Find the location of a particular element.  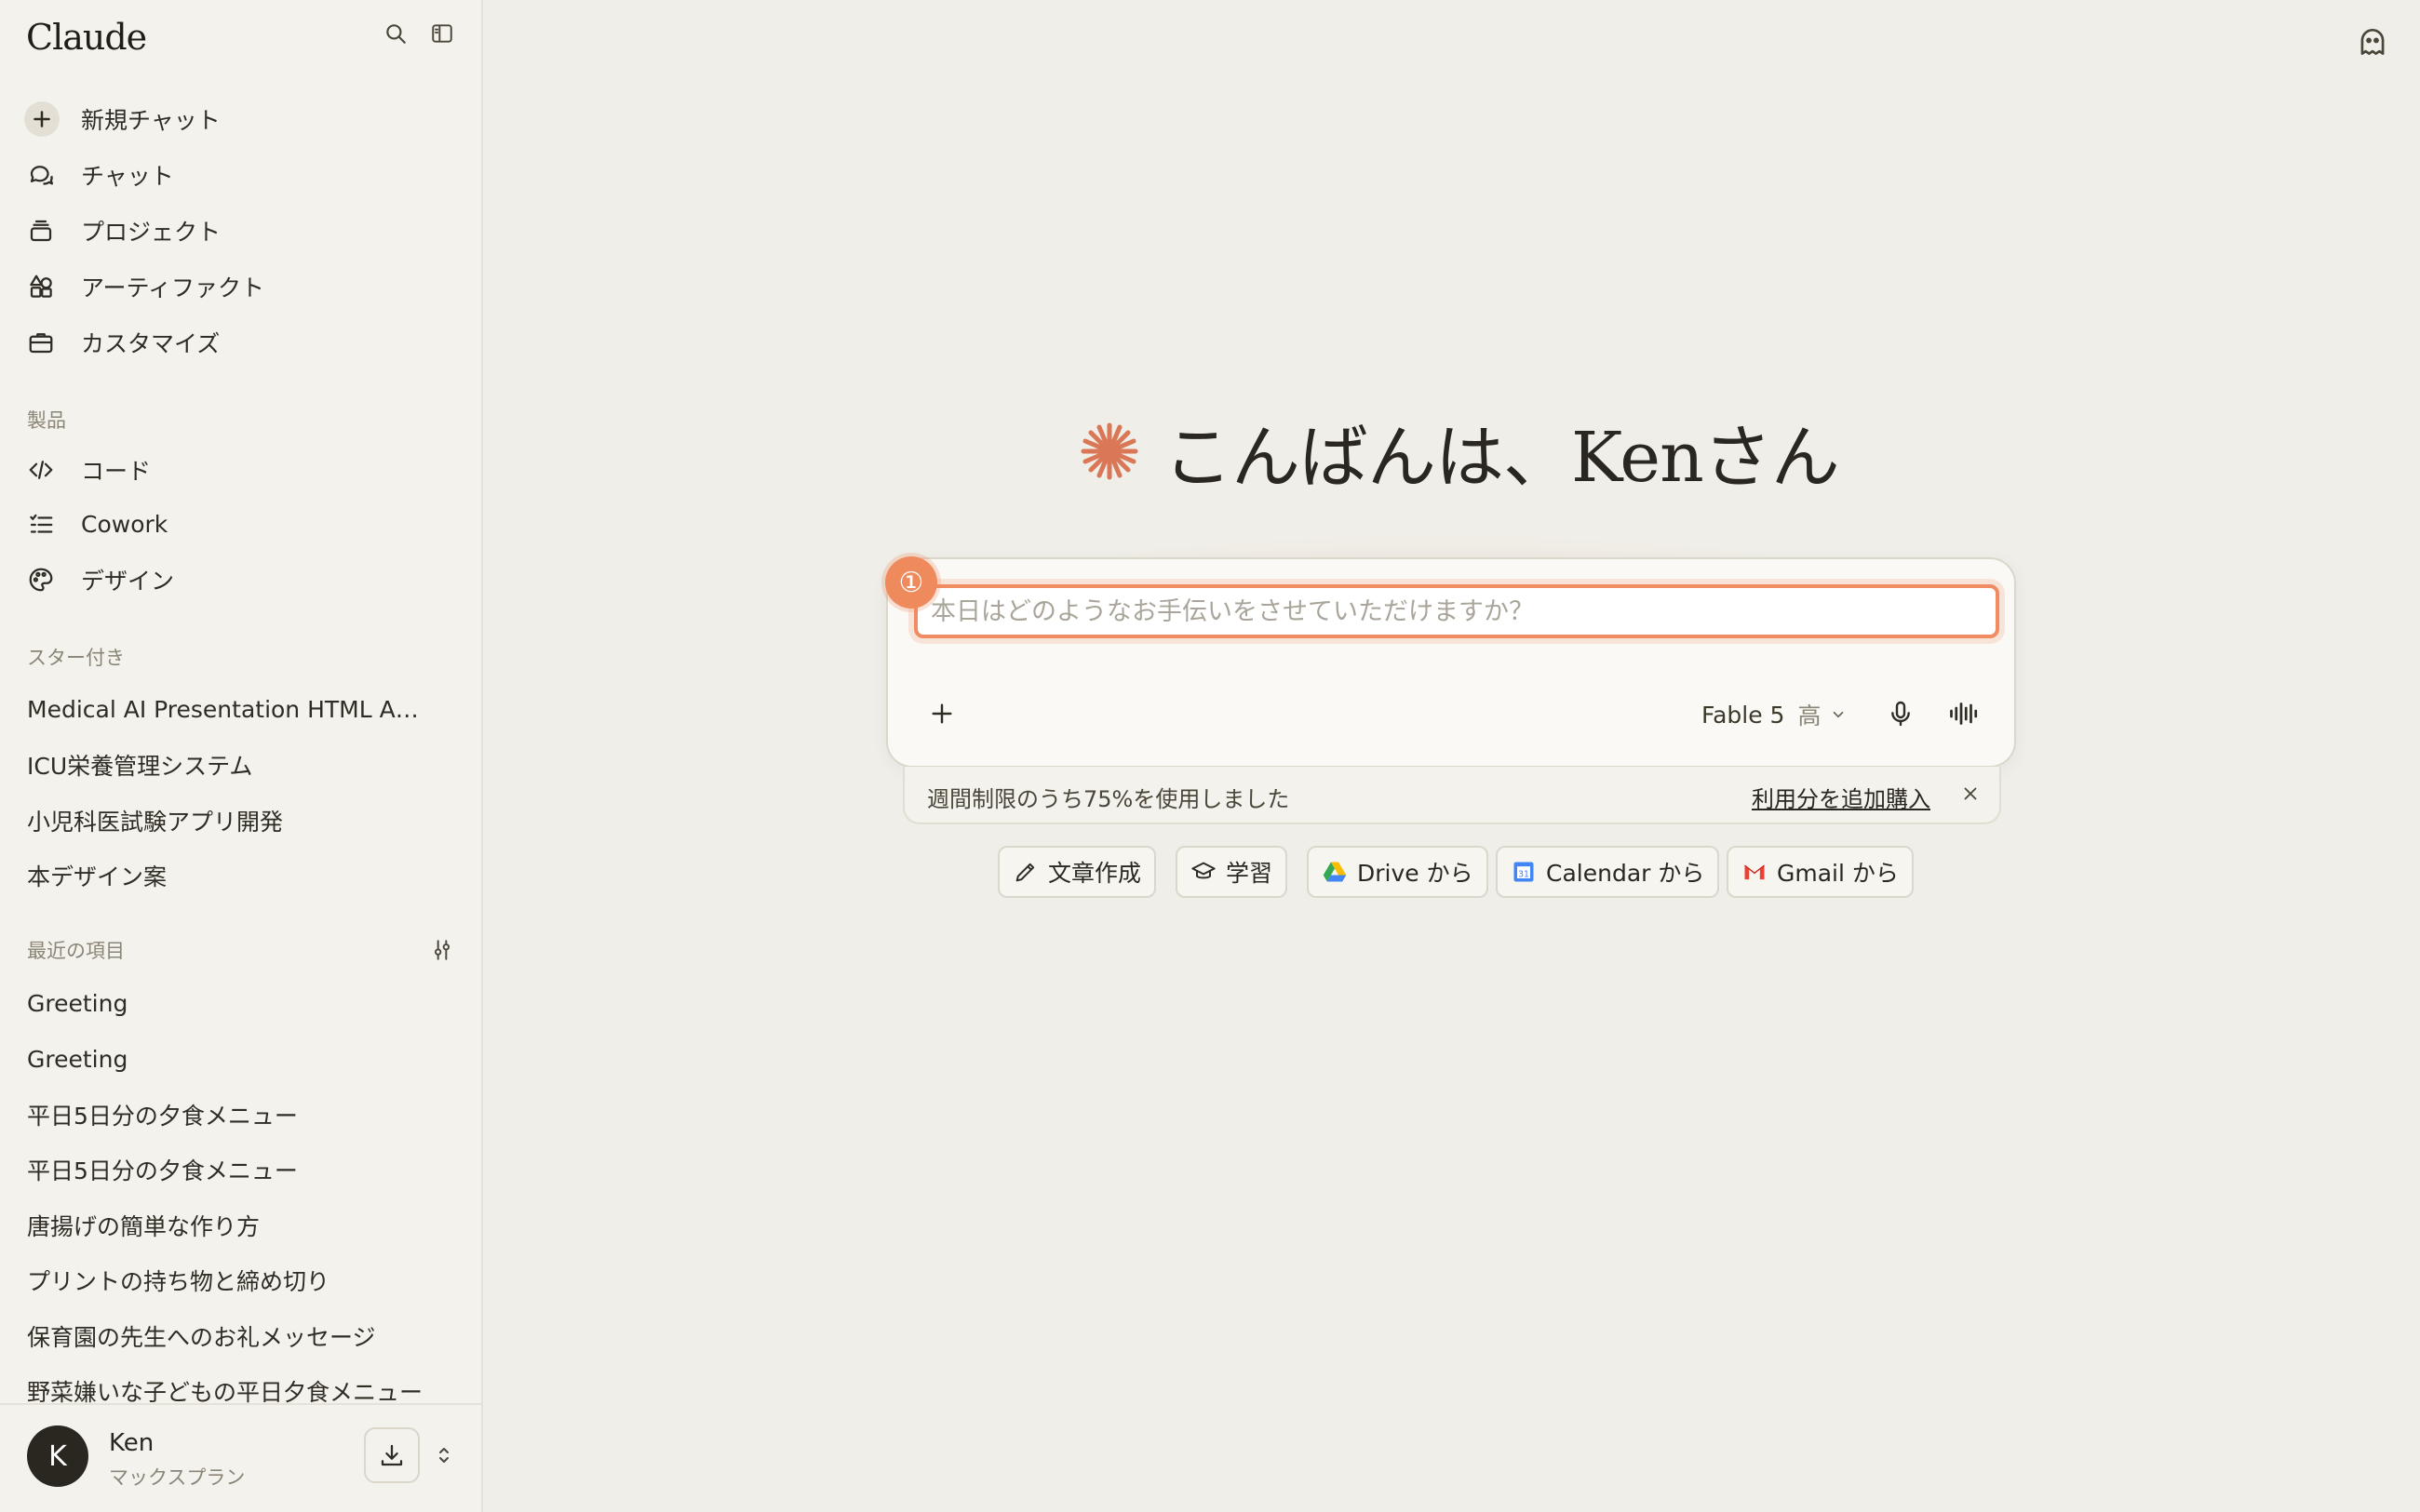

sidebar-item-customize: カスタマイズ is located at coordinates (241, 342).